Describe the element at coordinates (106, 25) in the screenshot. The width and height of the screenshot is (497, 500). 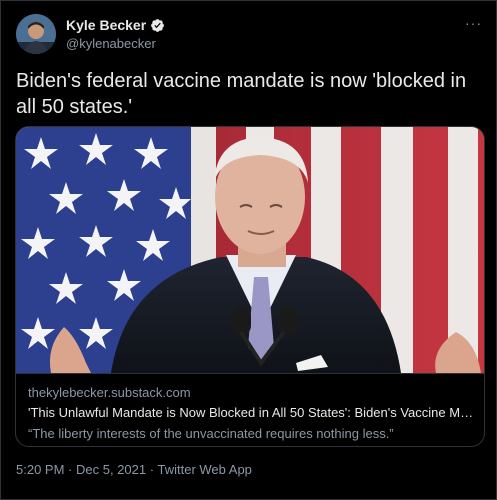
I see `display-name: Kyle Becker` at that location.